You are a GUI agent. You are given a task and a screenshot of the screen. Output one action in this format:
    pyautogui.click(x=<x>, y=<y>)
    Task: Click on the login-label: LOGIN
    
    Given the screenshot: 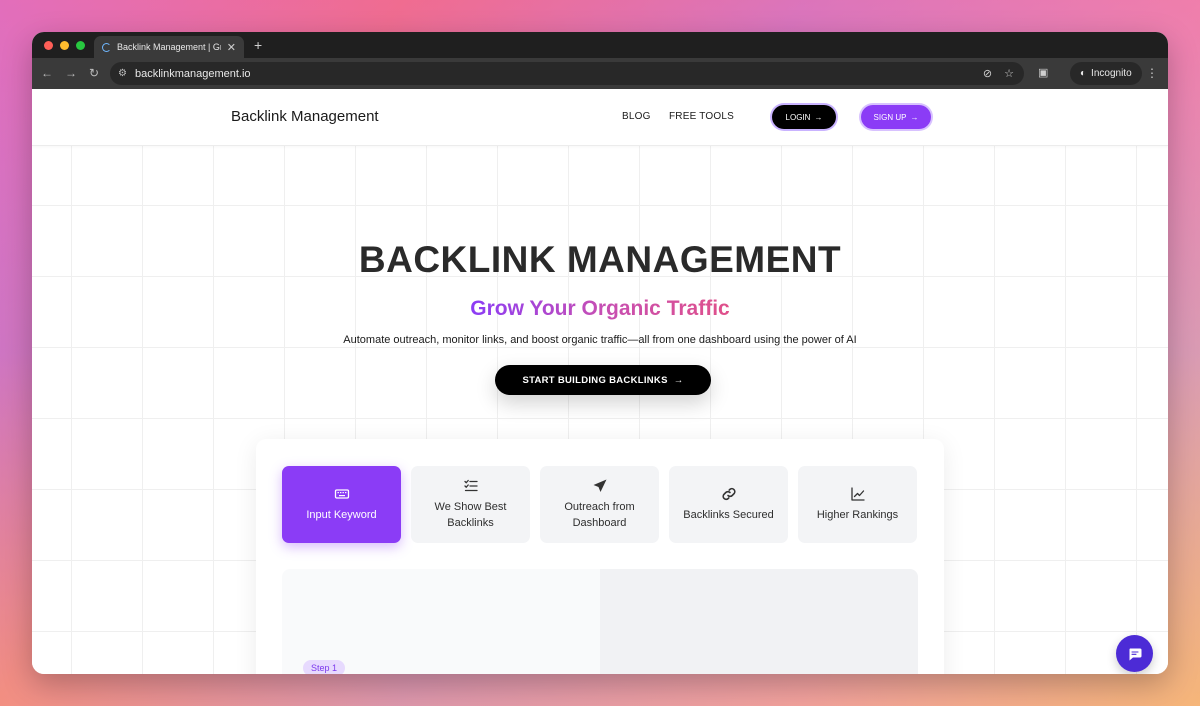 What is the action you would take?
    pyautogui.click(x=798, y=117)
    